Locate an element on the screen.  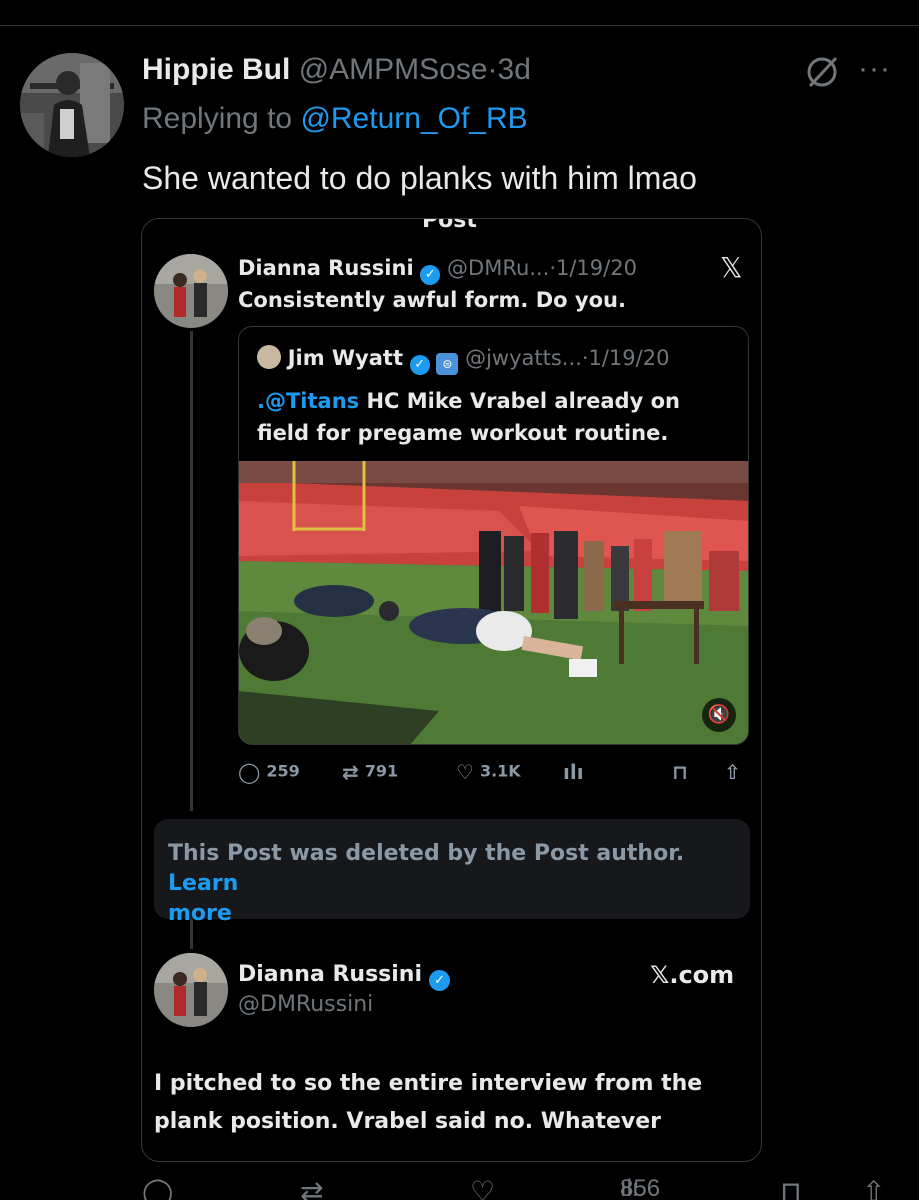
quoted-text-line2: field for pregame workout routine. is located at coordinates (463, 433).